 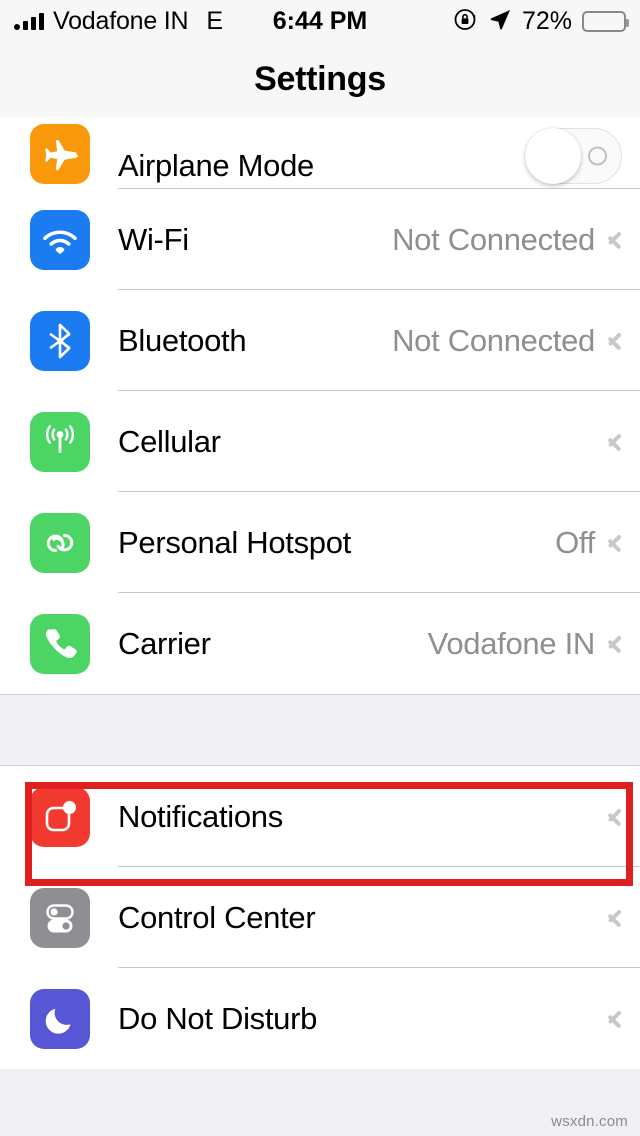 I want to click on settings-row-label: Cellular, so click(x=169, y=441).